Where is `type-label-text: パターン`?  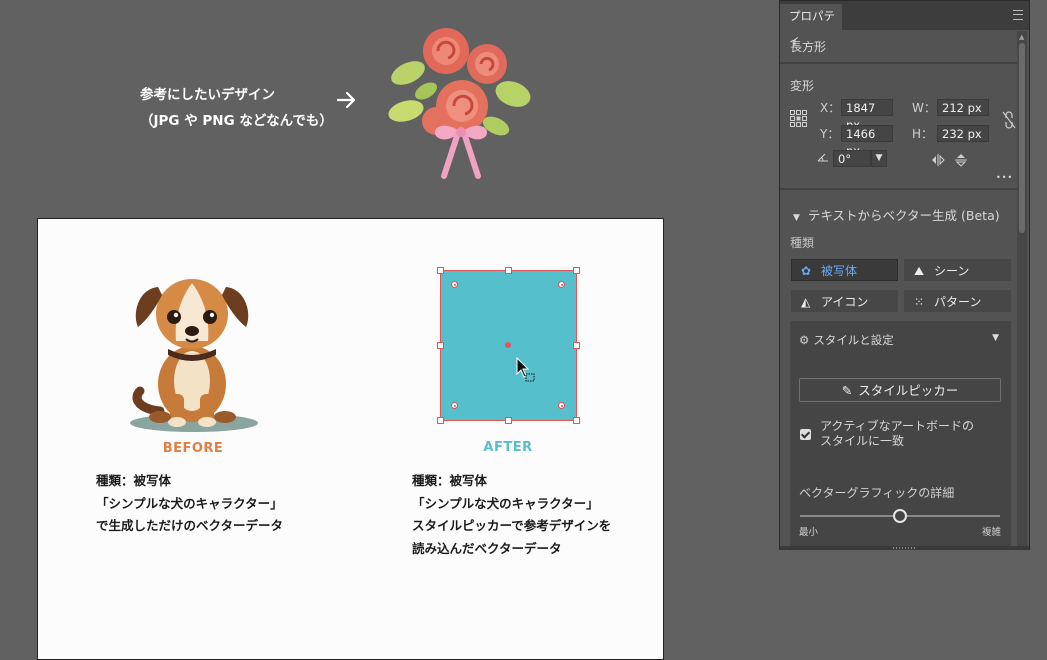
type-label-text: パターン is located at coordinates (958, 302).